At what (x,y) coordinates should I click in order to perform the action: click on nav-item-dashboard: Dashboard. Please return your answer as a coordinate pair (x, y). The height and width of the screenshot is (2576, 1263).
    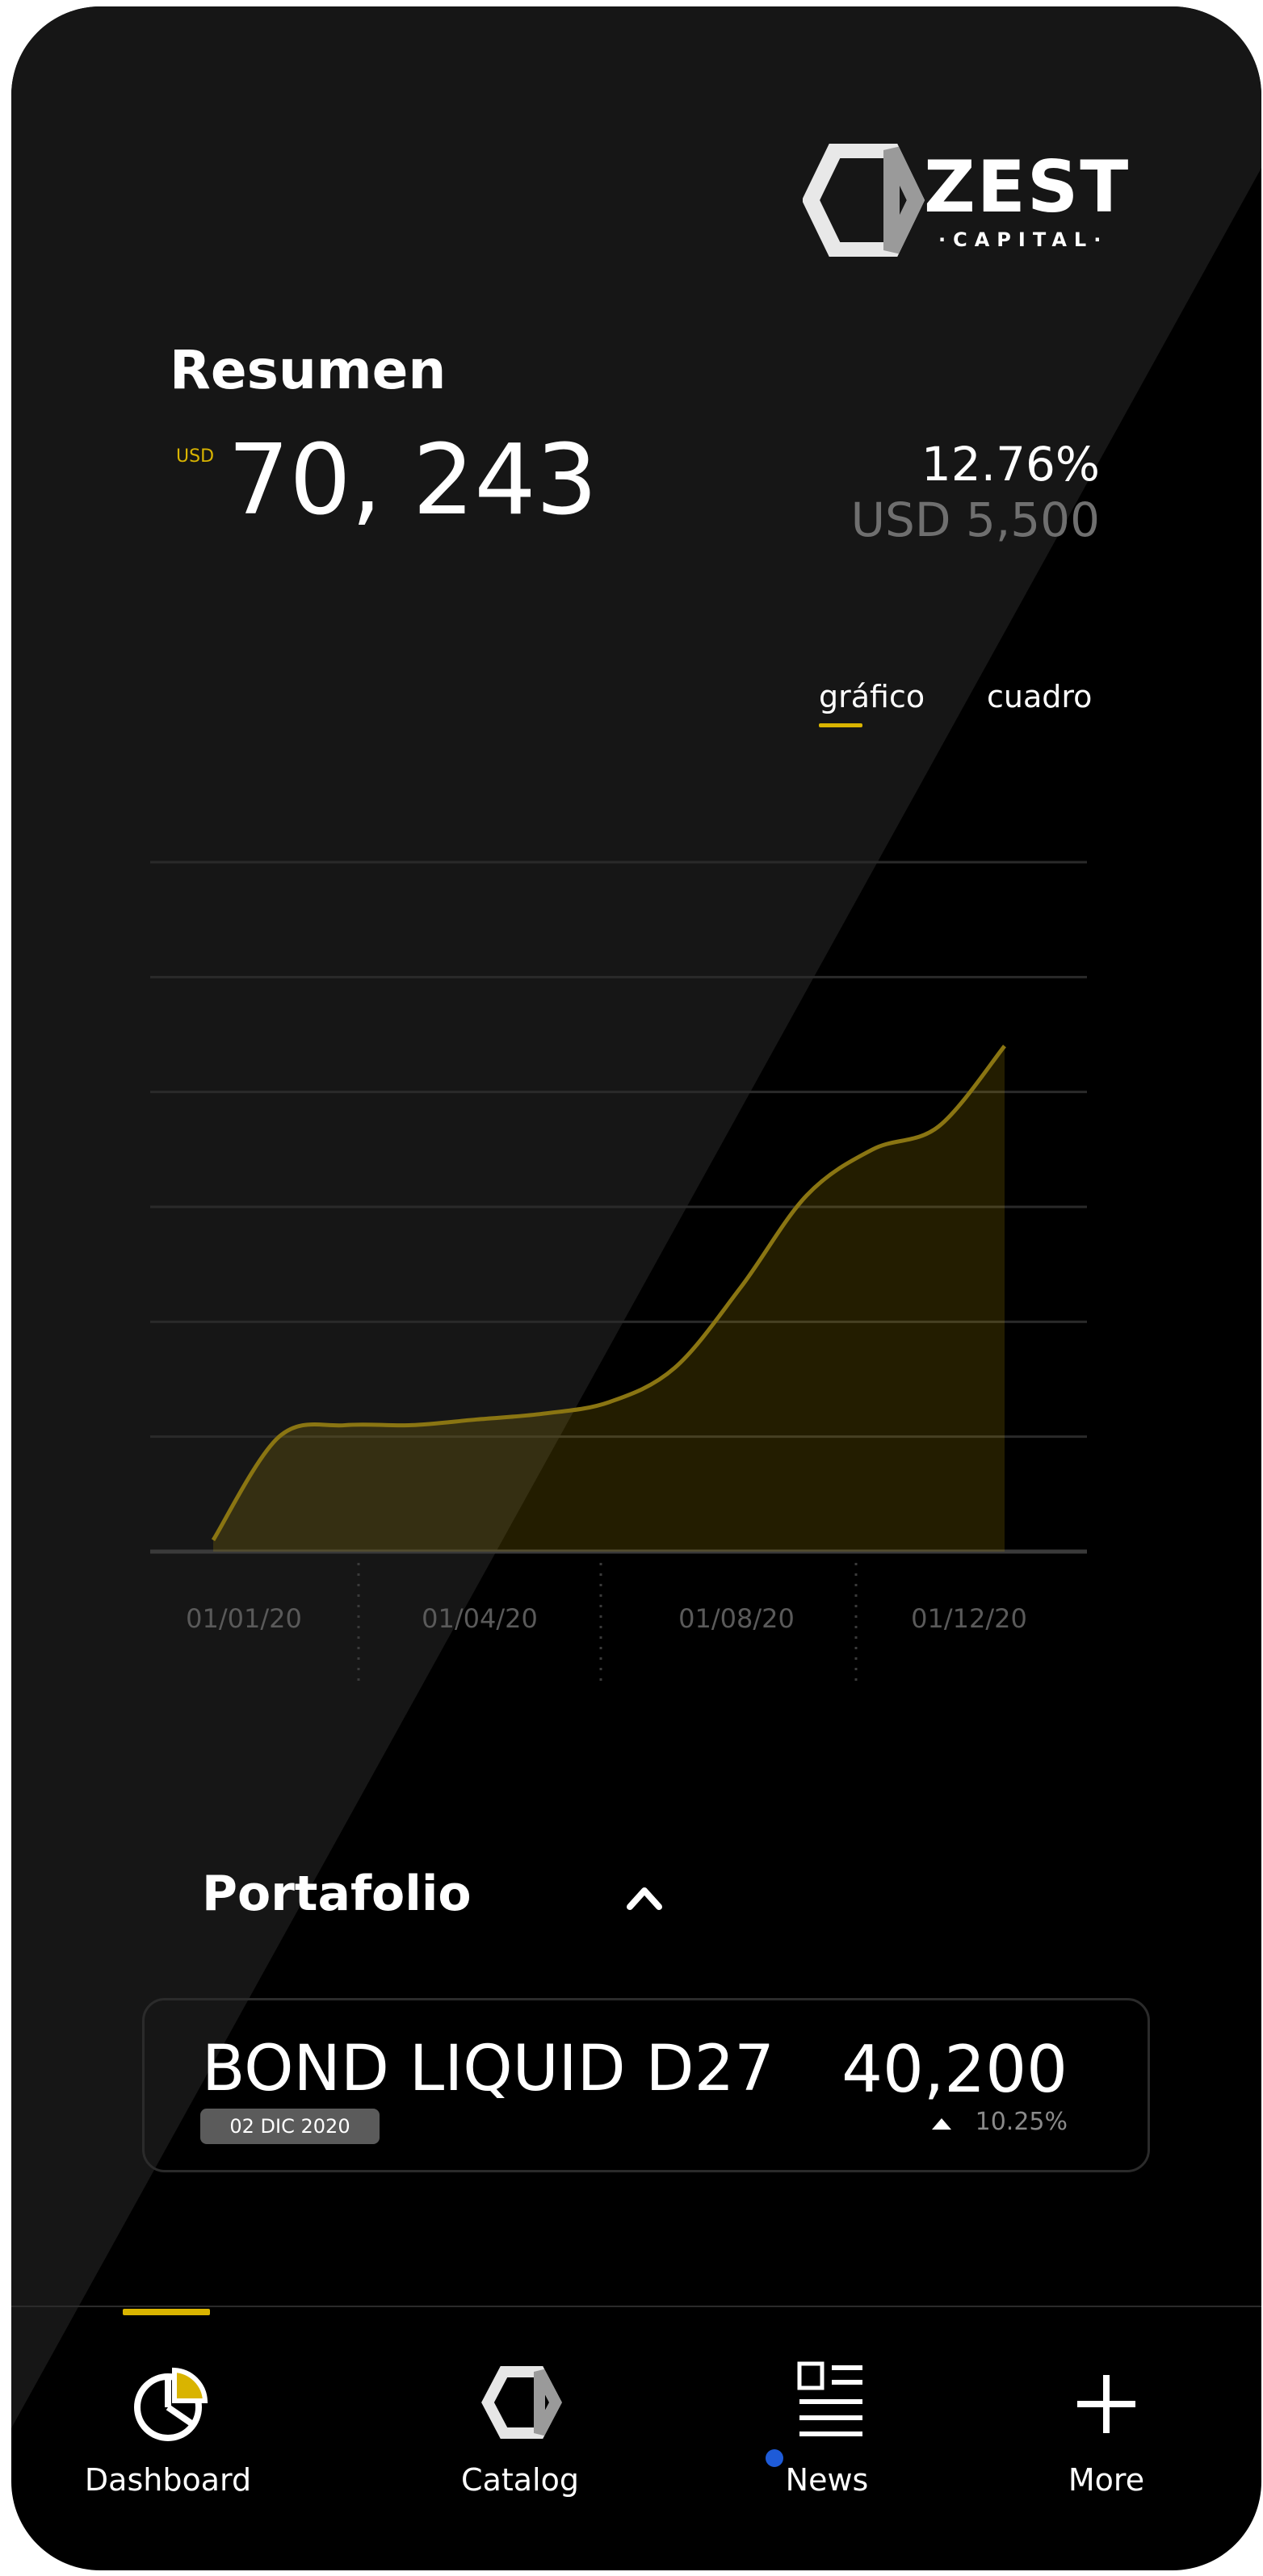
    Looking at the image, I should click on (168, 2440).